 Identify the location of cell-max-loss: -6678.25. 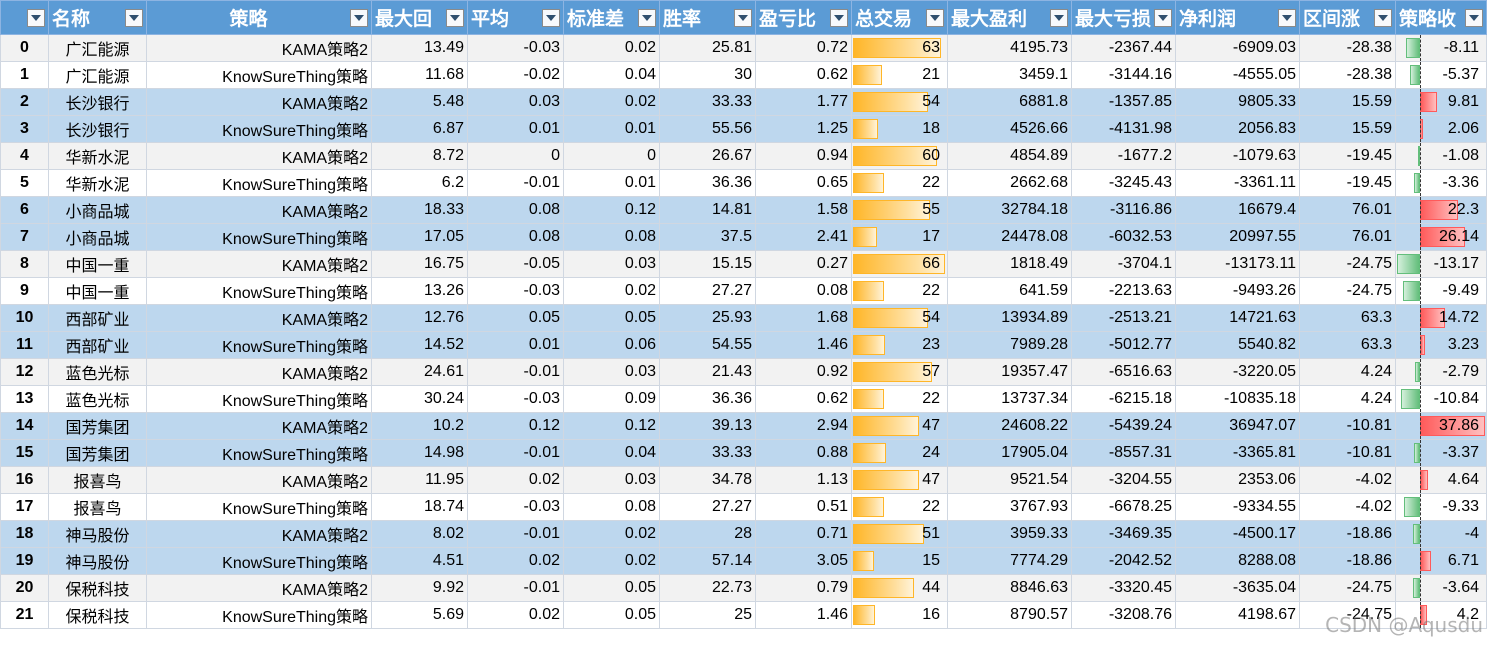
(1123, 507).